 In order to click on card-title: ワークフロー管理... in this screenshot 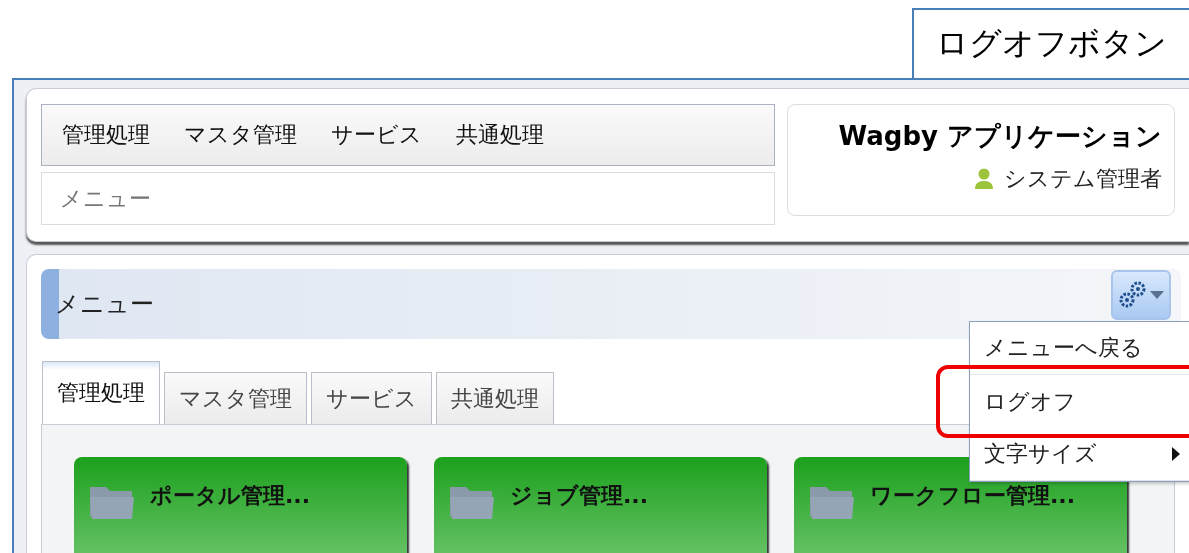, I will do `click(973, 496)`.